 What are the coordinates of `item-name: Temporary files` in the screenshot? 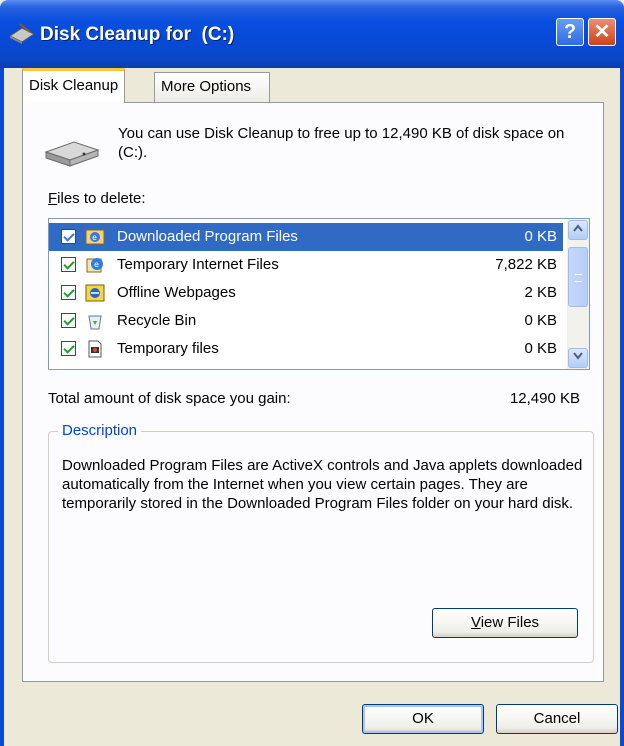 It's located at (168, 348).